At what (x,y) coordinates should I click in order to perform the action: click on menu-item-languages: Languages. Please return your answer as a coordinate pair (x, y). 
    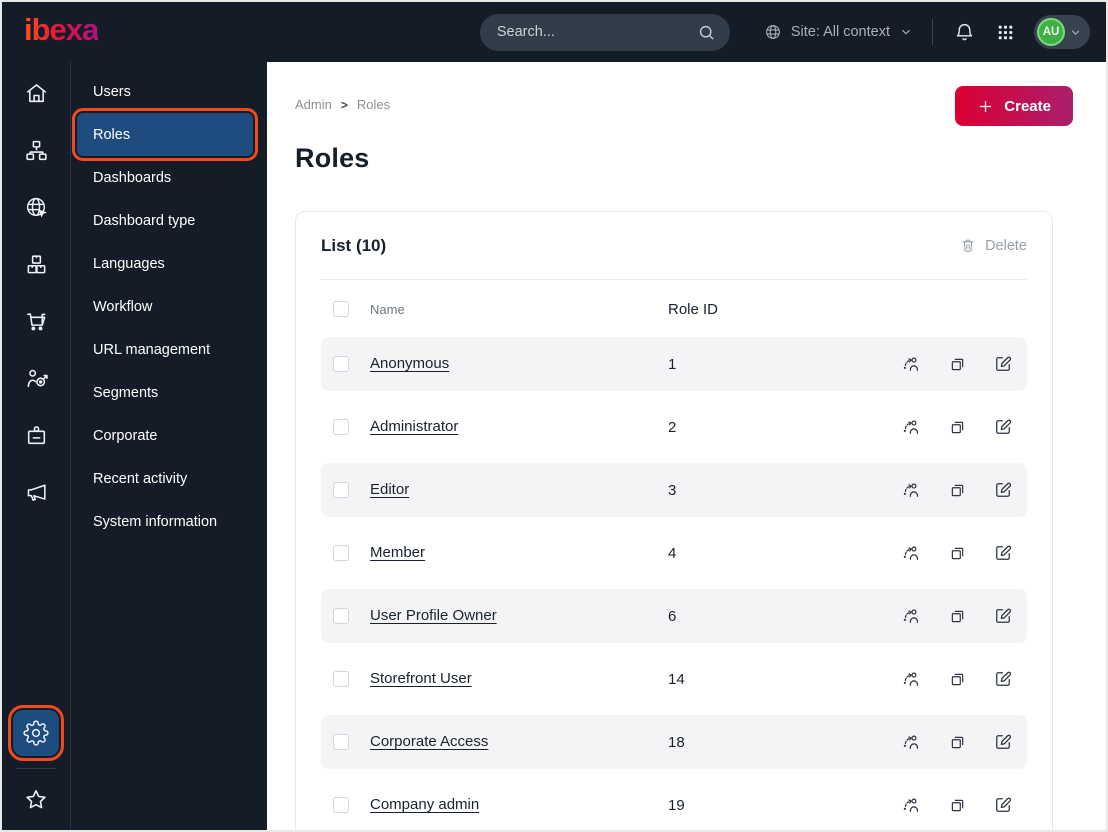
    Looking at the image, I should click on (169, 263).